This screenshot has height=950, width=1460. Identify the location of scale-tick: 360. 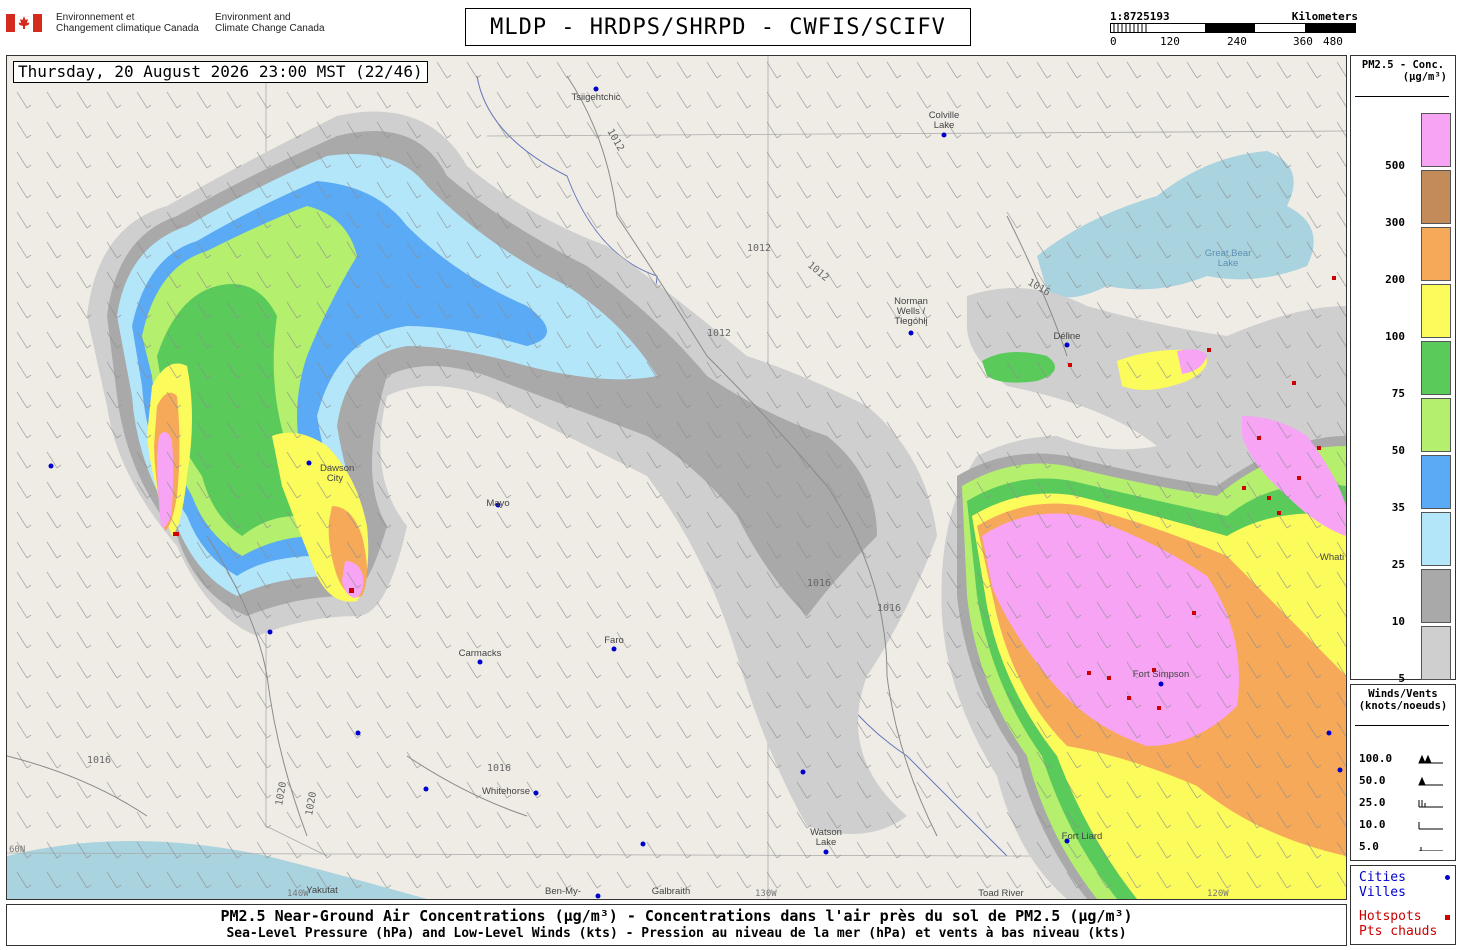
(1303, 41).